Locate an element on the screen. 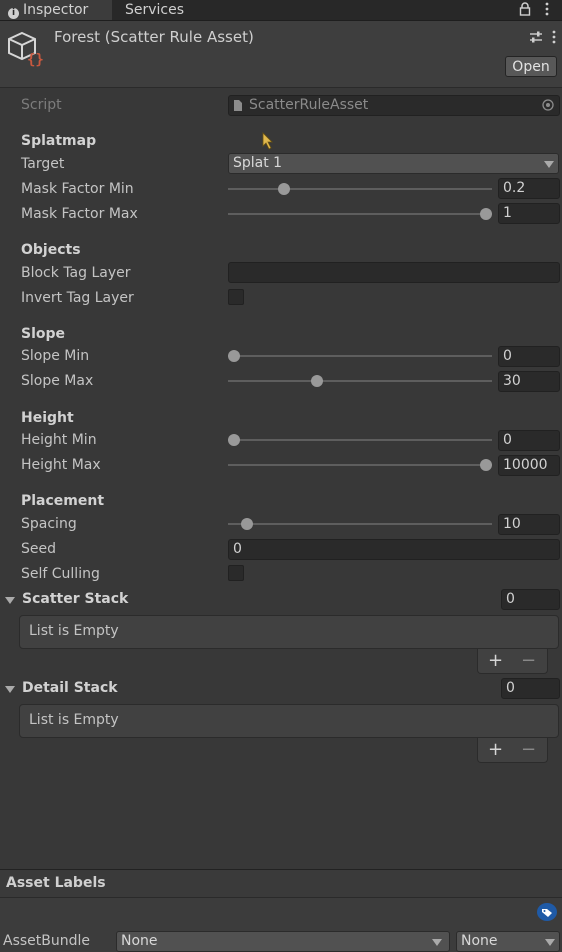 The image size is (562, 952). self-culling-checkbox is located at coordinates (236, 573).